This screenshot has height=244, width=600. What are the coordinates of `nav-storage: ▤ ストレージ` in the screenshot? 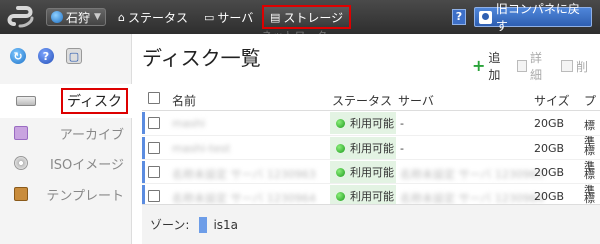 It's located at (307, 17).